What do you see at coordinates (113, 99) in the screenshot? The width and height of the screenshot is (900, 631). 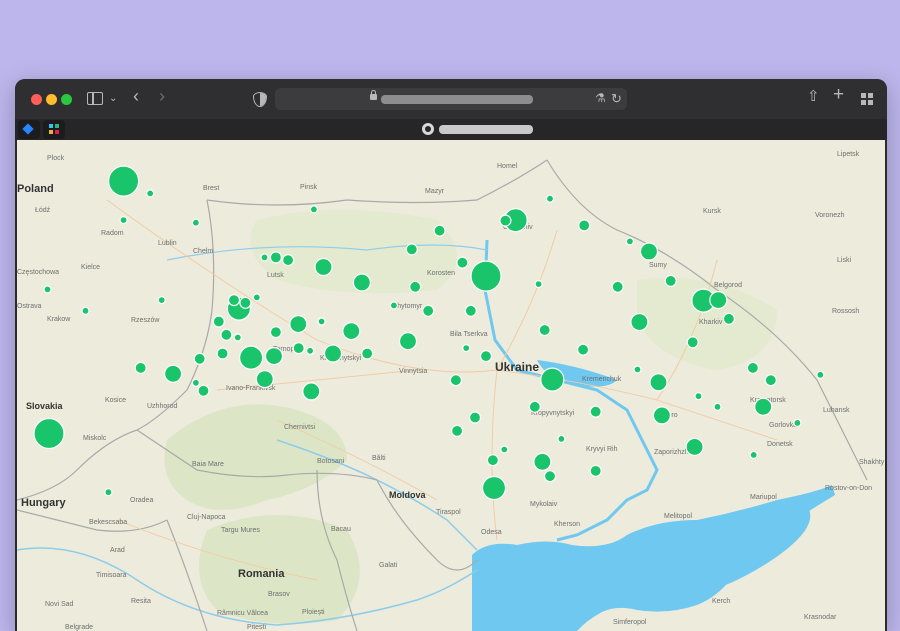 I see `chevron-down-icon: ⌄` at bounding box center [113, 99].